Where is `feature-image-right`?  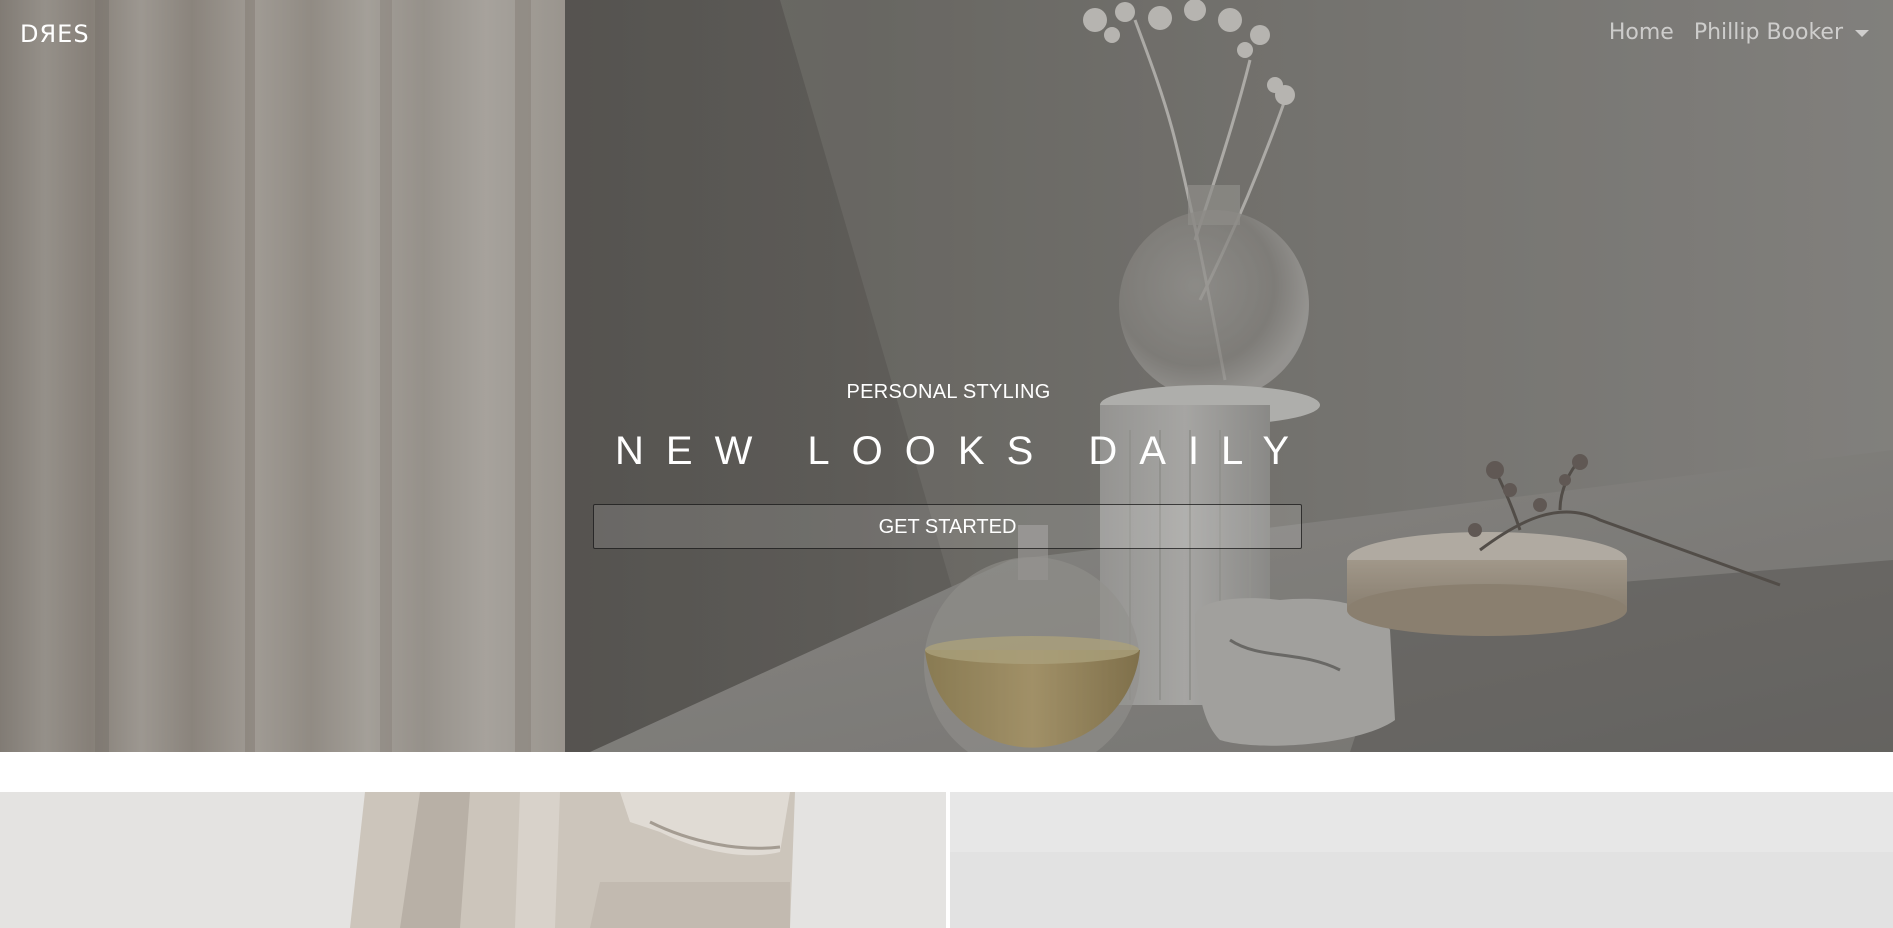 feature-image-right is located at coordinates (1421, 860).